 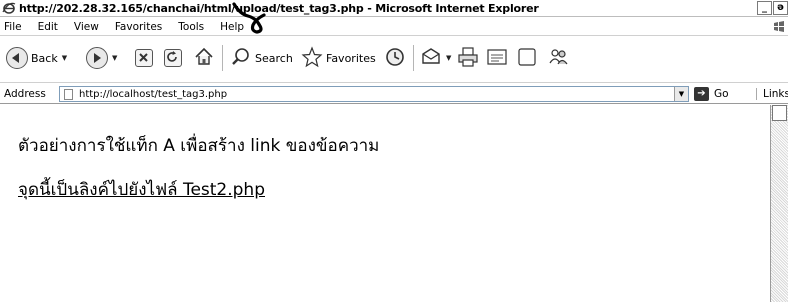 What do you see at coordinates (312, 58) in the screenshot?
I see `star-icon` at bounding box center [312, 58].